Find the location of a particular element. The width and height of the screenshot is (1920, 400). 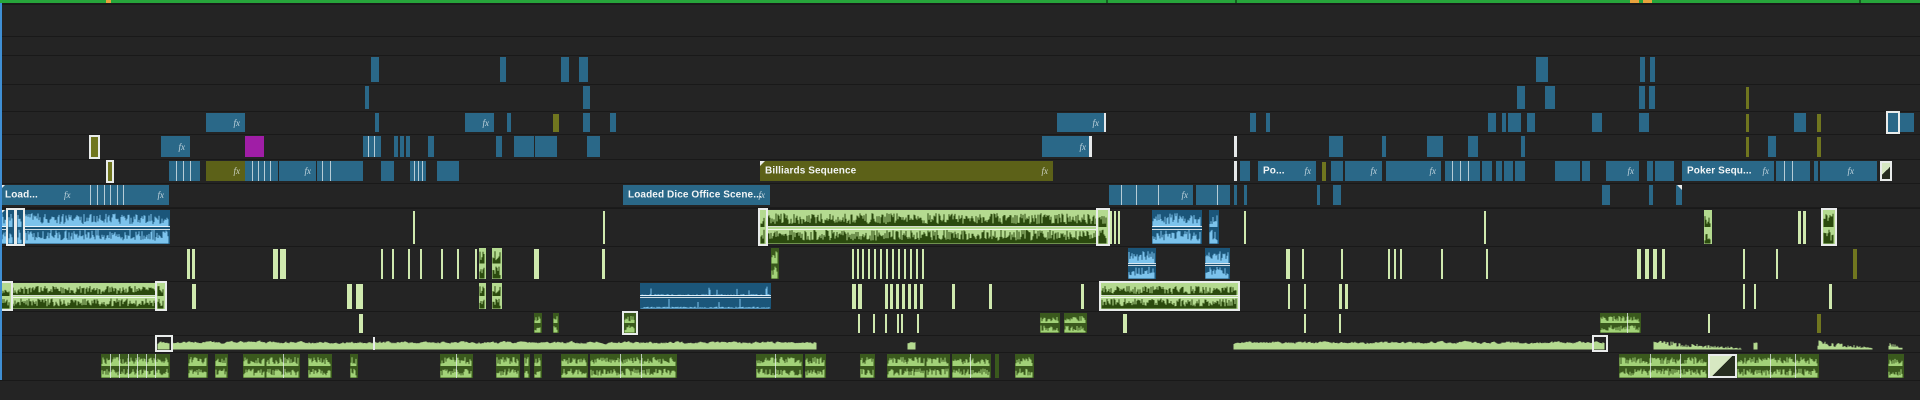

track-v4: fx fx fx is located at coordinates (960, 122).